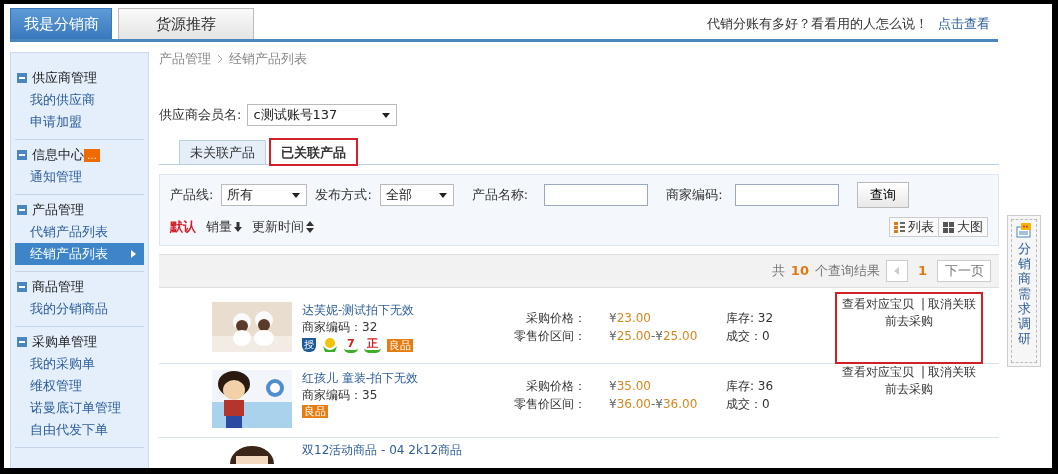  I want to click on group-title: 信息中心, so click(58, 155).